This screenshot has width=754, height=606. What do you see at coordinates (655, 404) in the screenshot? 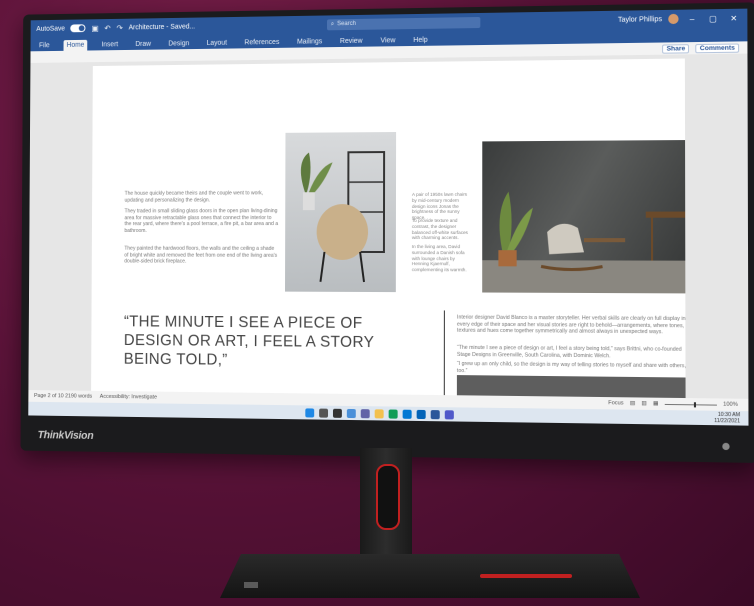
I see `web-layout-icon: ▦` at bounding box center [655, 404].